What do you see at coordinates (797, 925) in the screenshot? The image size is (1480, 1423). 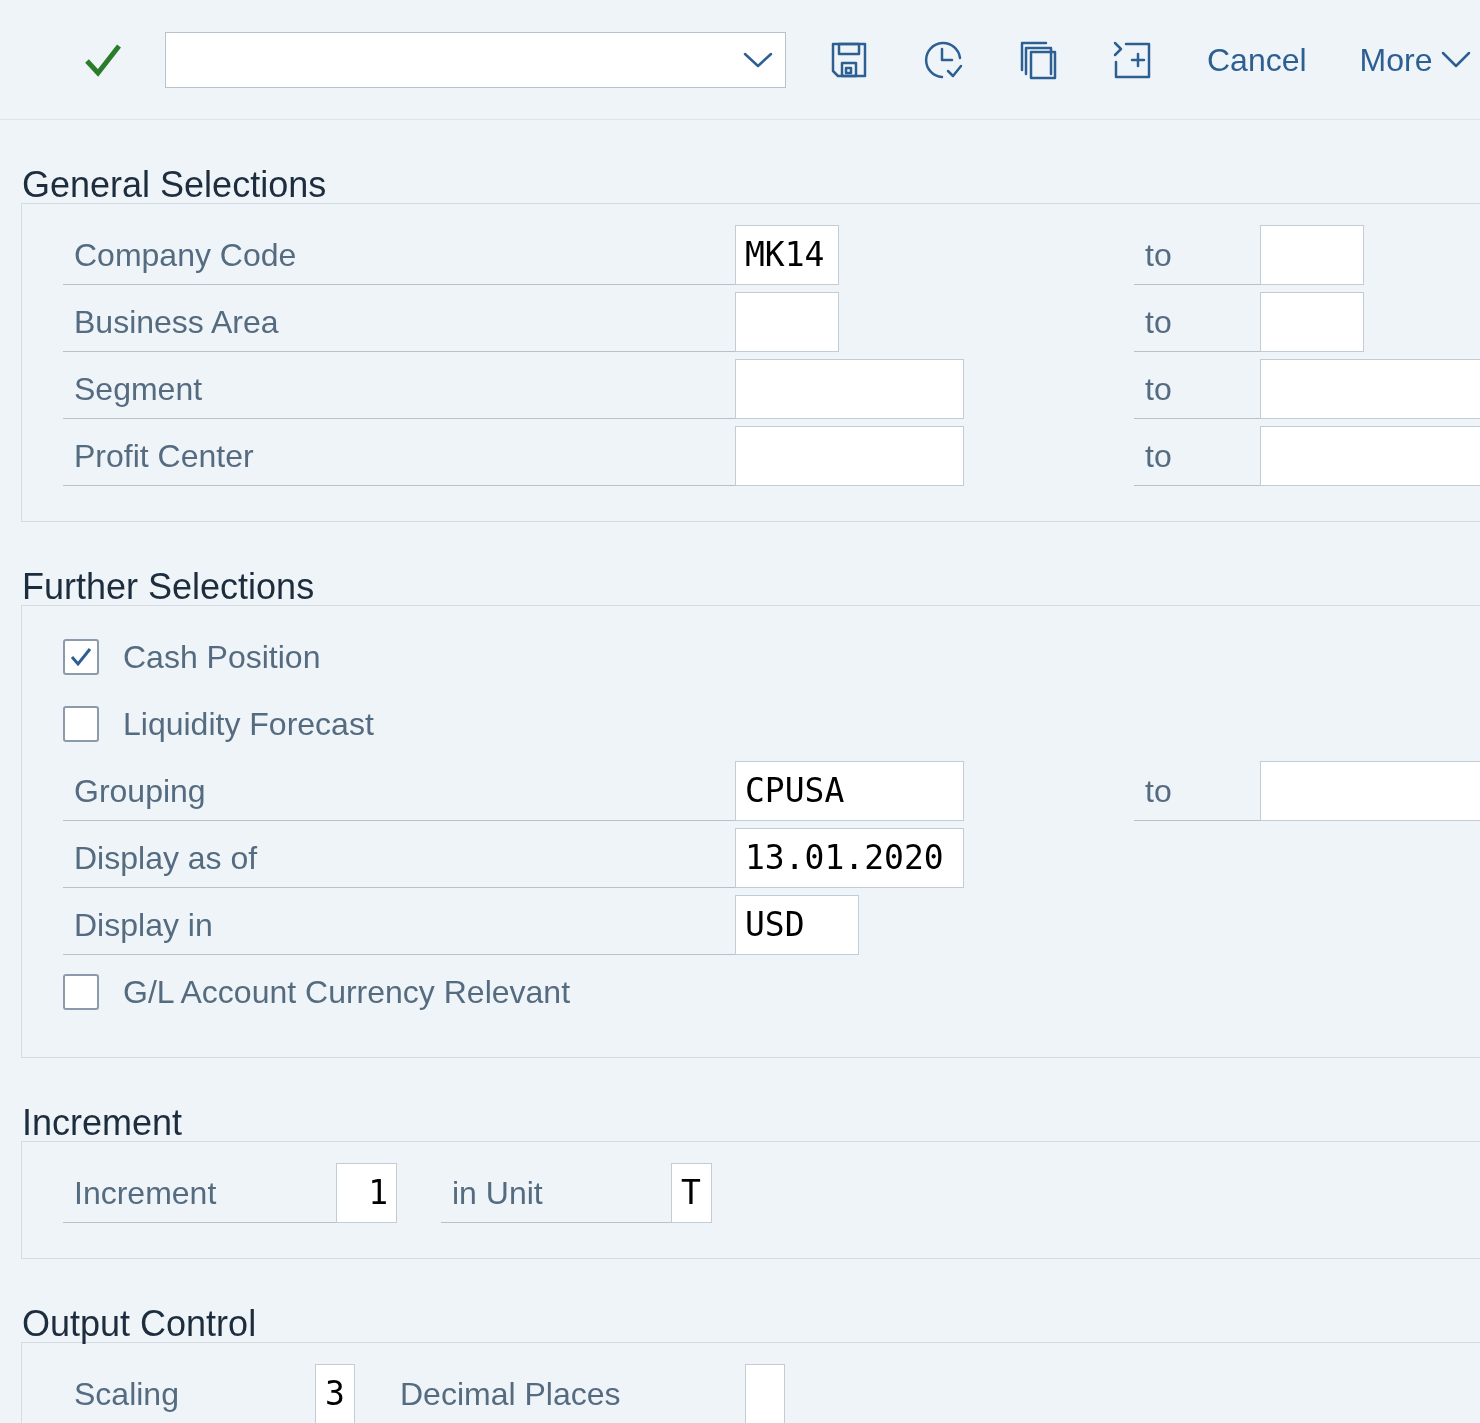 I see `input-field: USD` at bounding box center [797, 925].